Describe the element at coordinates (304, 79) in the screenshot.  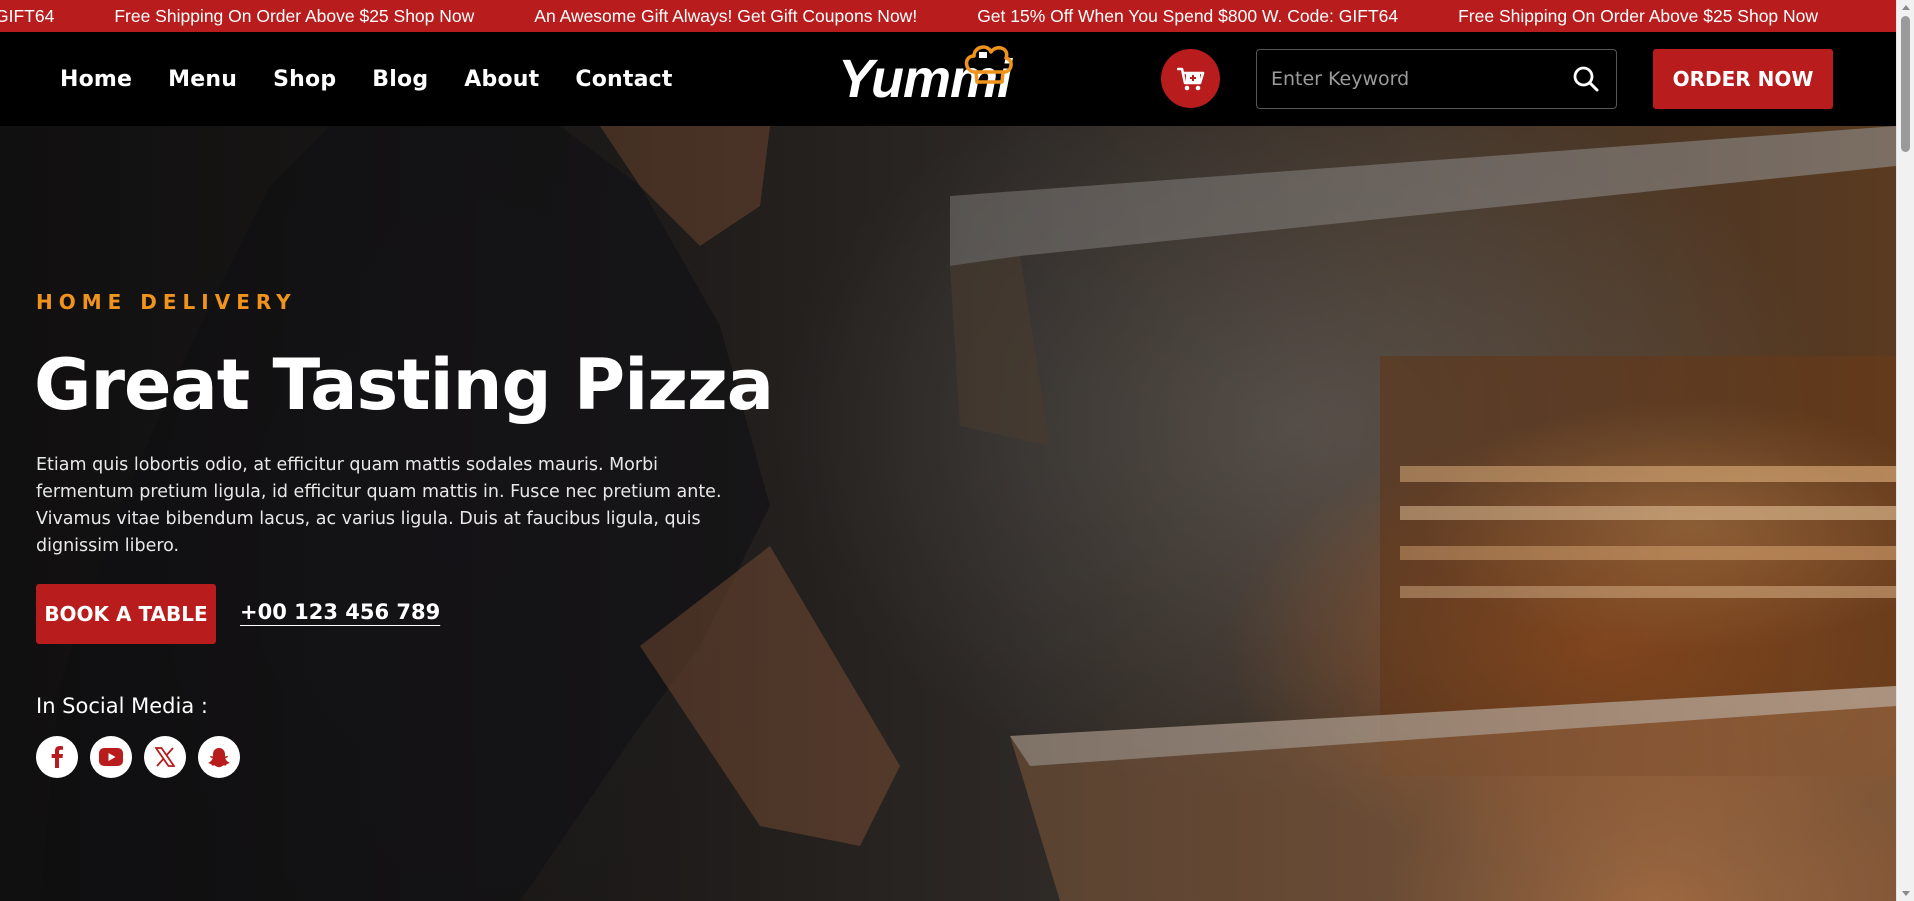
I see `nav-shop: Shop` at that location.